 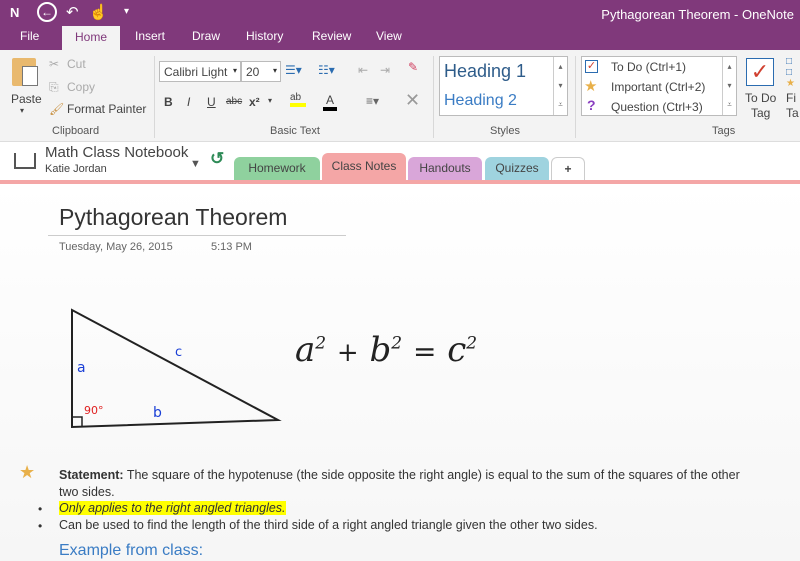 What do you see at coordinates (131, 551) in the screenshot?
I see `example-heading: Example from class:` at bounding box center [131, 551].